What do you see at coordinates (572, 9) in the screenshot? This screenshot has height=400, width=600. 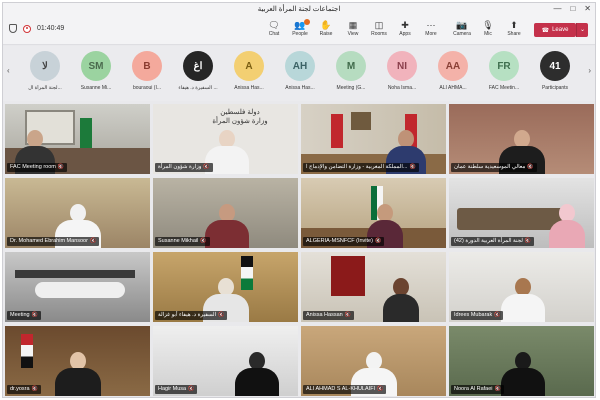 I see `maximize-icon: □` at bounding box center [572, 9].